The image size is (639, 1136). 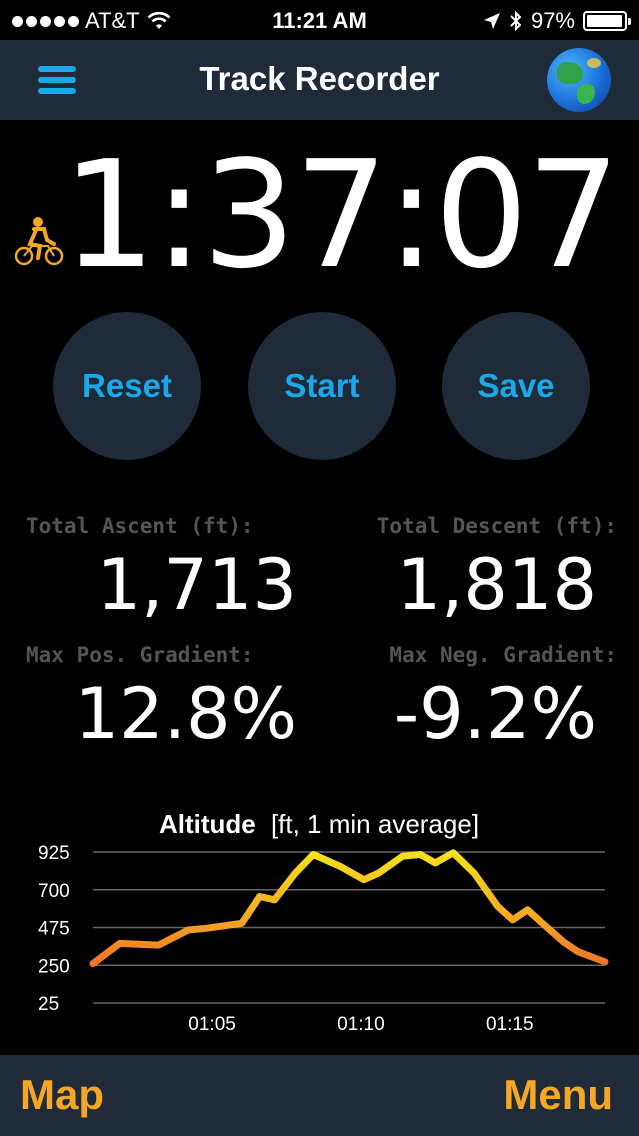 What do you see at coordinates (127, 386) in the screenshot?
I see `reset-button: Reset` at bounding box center [127, 386].